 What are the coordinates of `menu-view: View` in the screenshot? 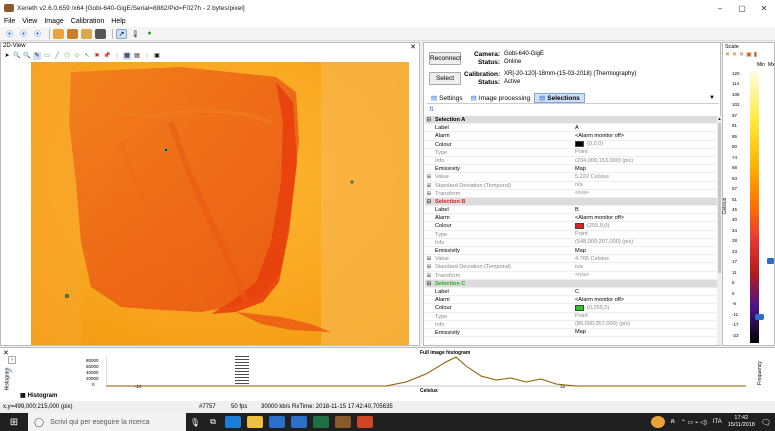 It's located at (29, 21).